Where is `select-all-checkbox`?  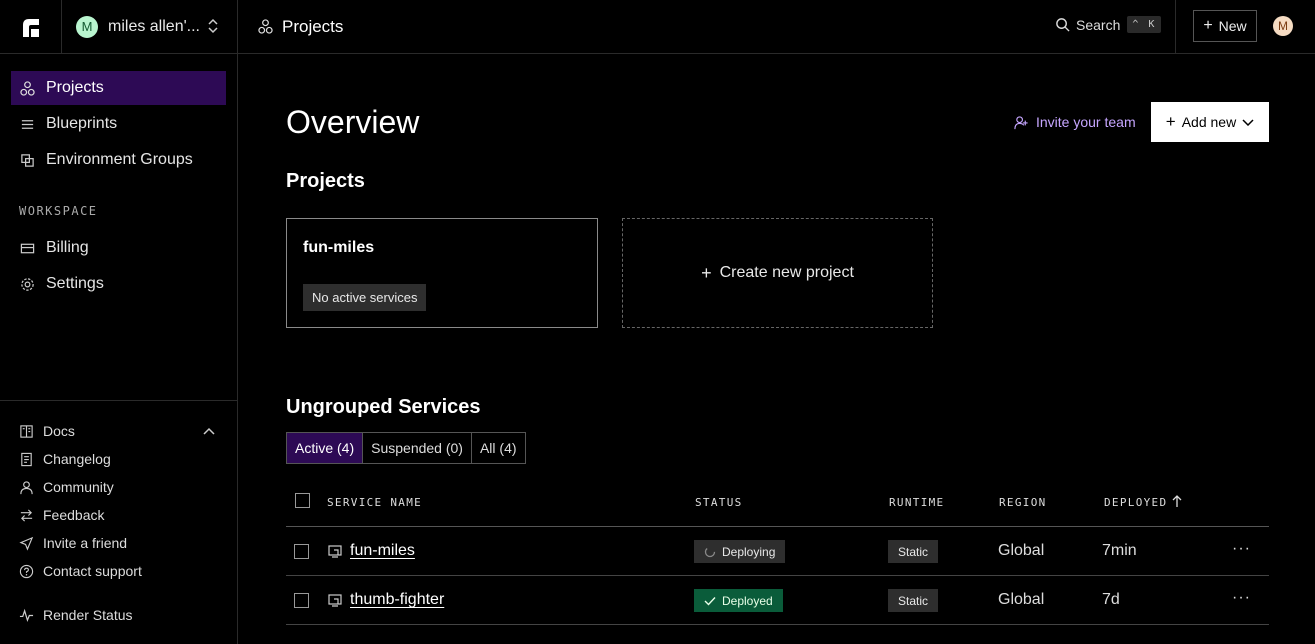 select-all-checkbox is located at coordinates (302, 500).